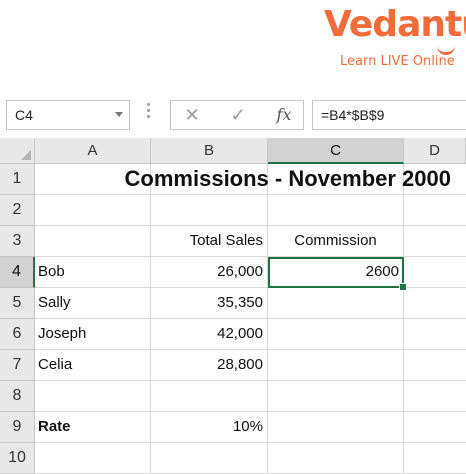 Image resolution: width=466 pixels, height=474 pixels. I want to click on cell-d4, so click(435, 272).